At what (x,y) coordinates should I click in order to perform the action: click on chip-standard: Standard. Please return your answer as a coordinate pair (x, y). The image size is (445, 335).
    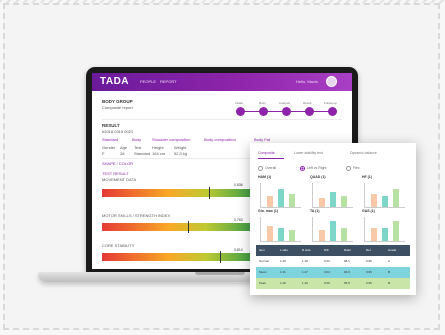
    Looking at the image, I should click on (110, 139).